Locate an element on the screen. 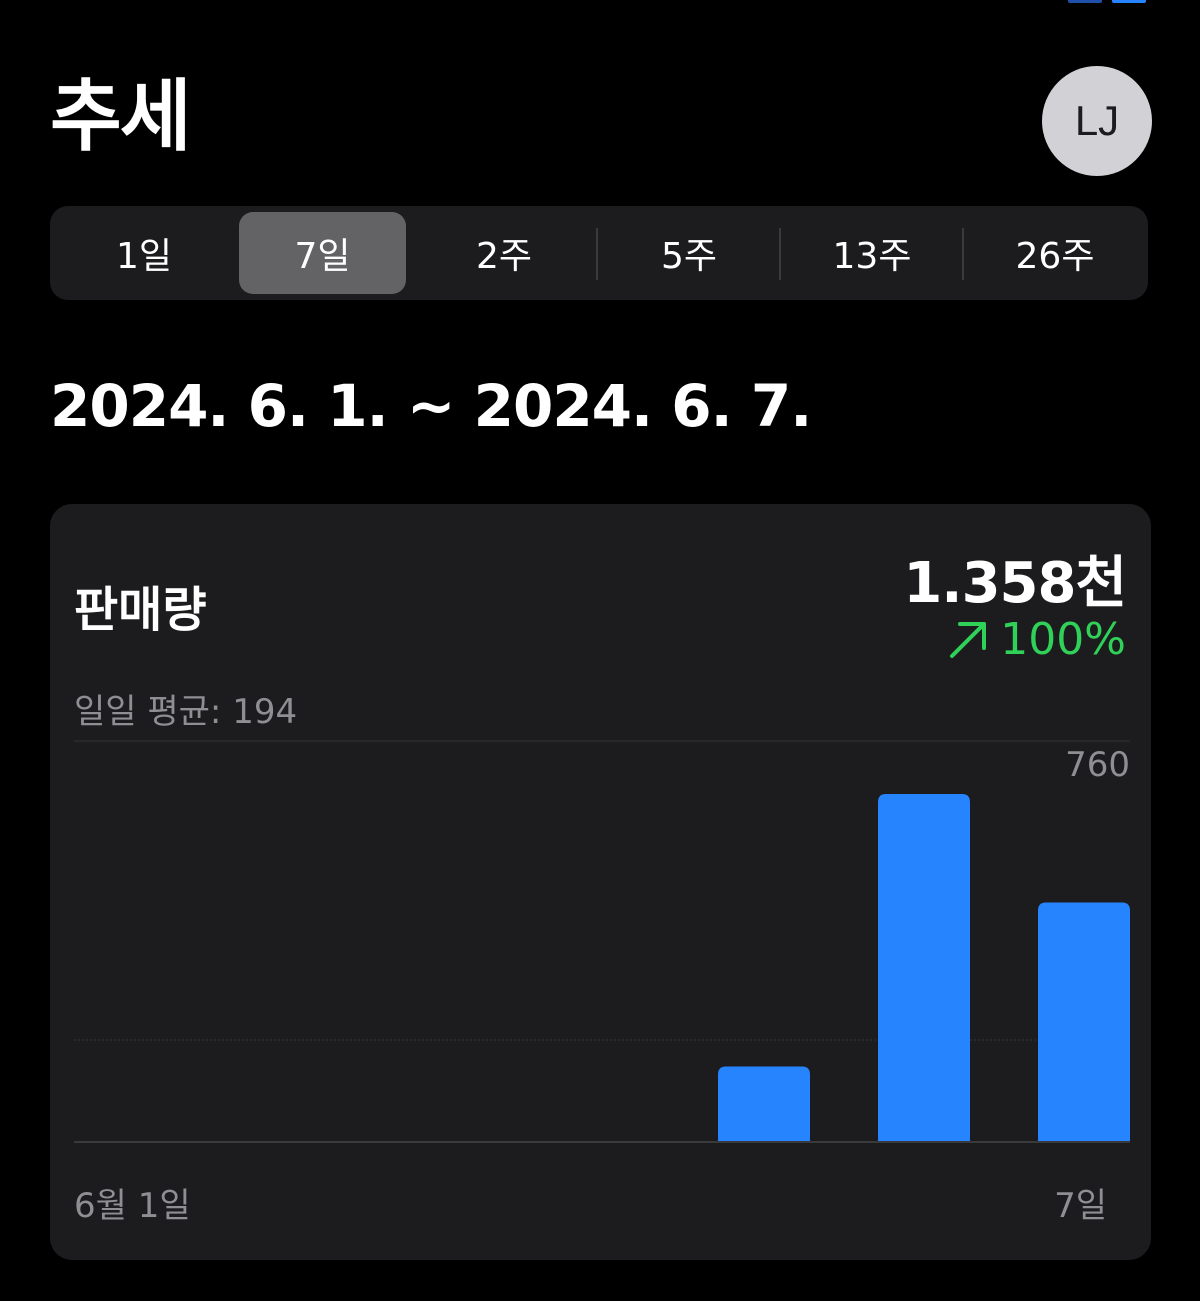 This screenshot has height=1301, width=1200. metric-value: 1.358천 is located at coordinates (1015, 583).